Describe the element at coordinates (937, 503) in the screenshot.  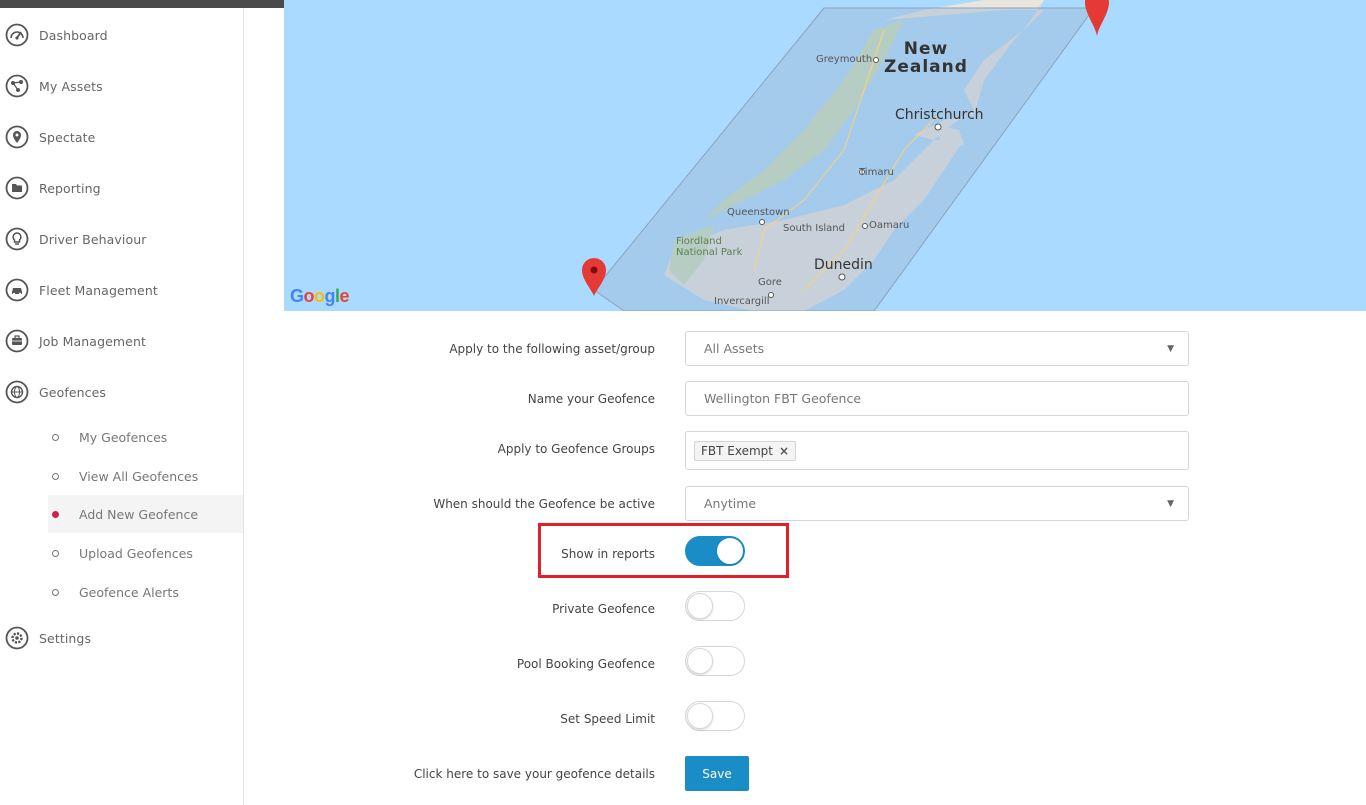
I see `active-time-select: Anytime ▼` at that location.